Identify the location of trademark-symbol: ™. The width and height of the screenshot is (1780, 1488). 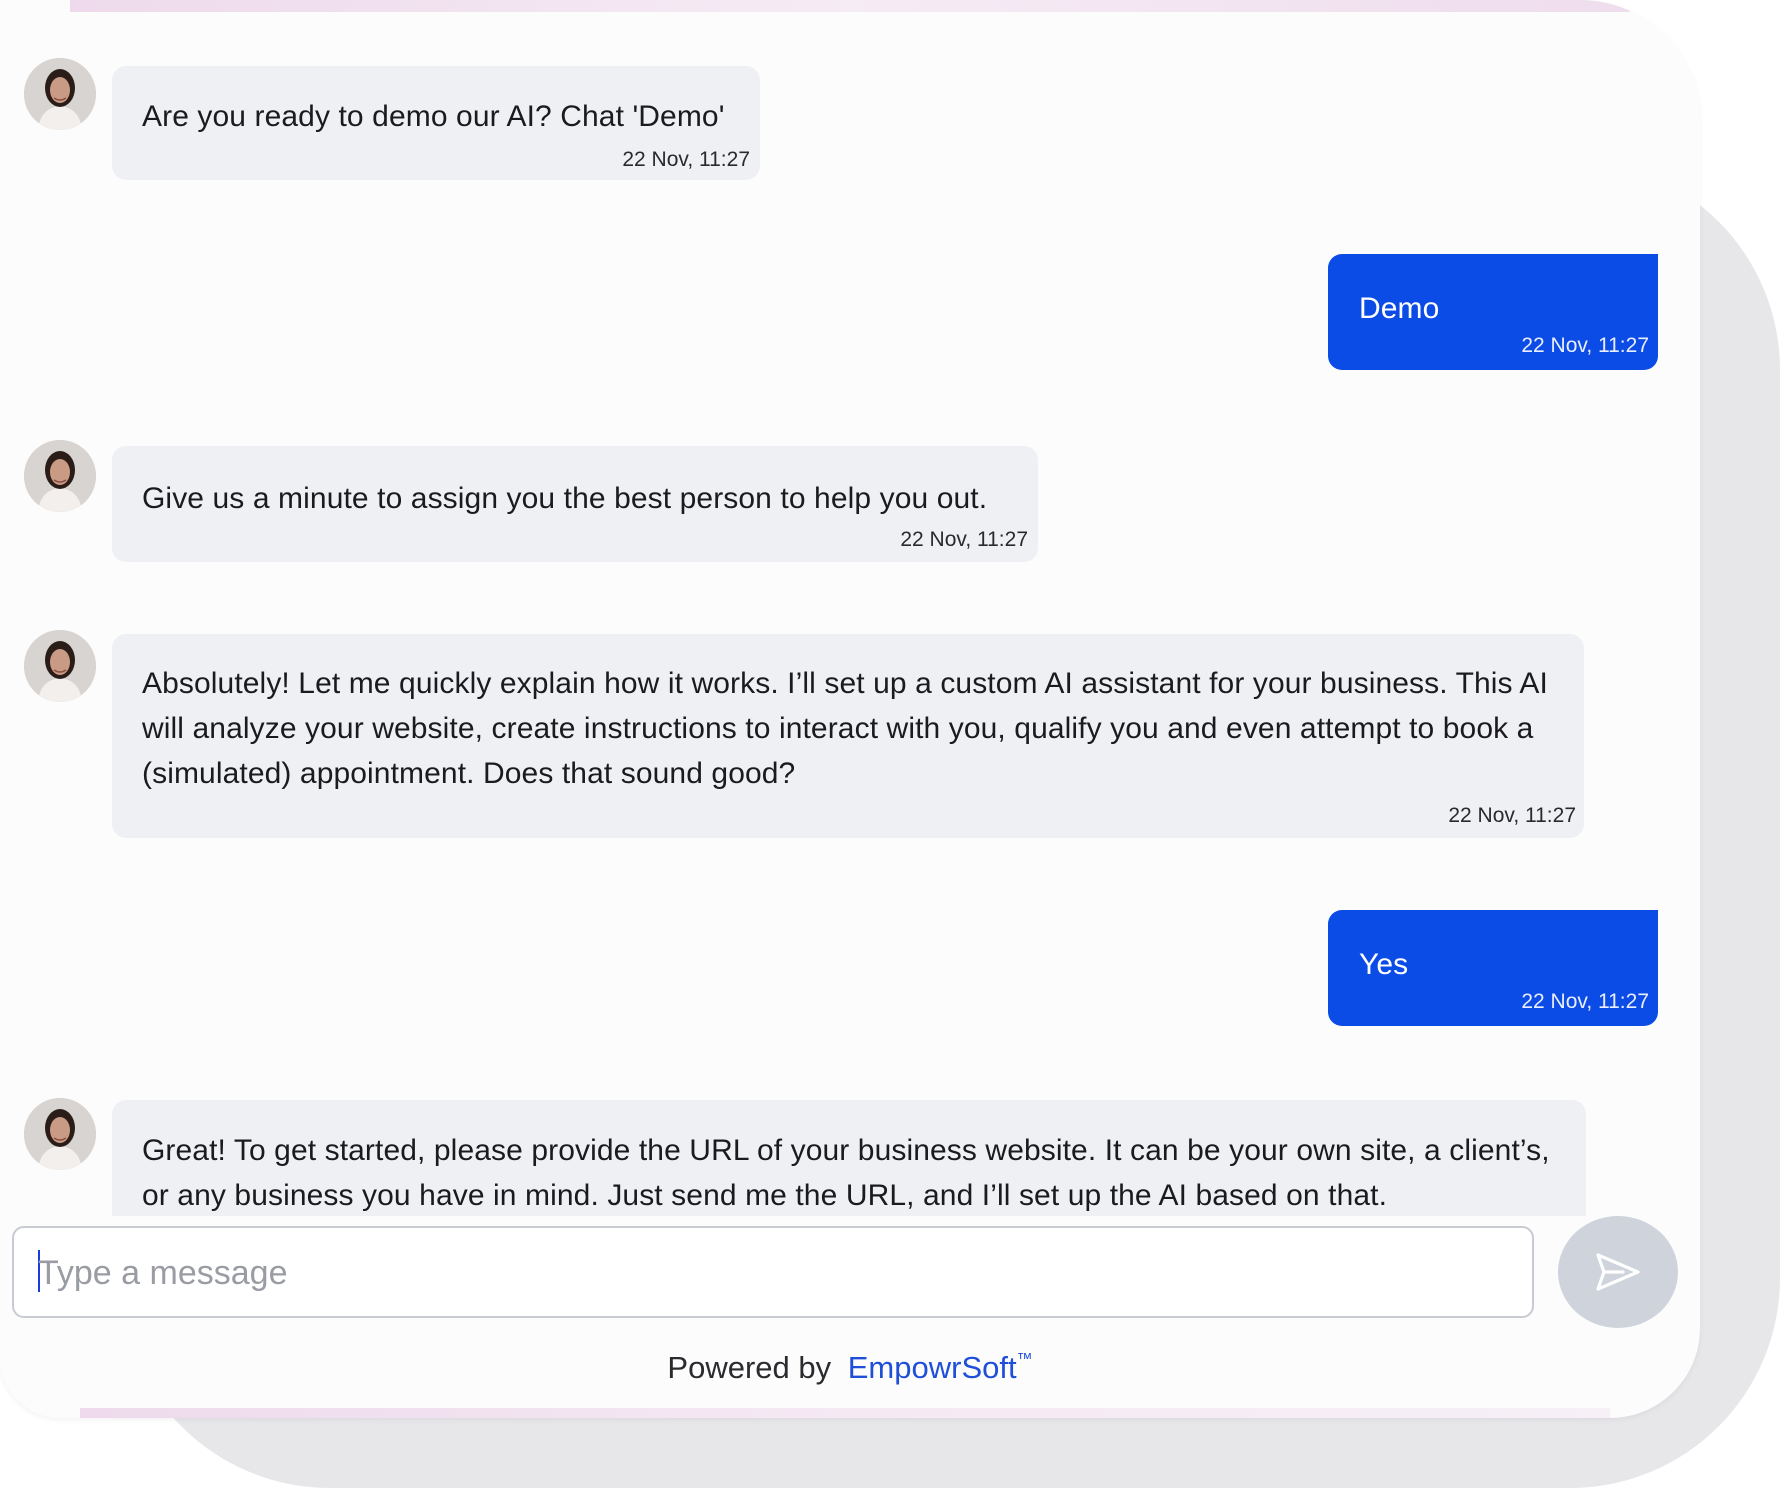
(1024, 1359).